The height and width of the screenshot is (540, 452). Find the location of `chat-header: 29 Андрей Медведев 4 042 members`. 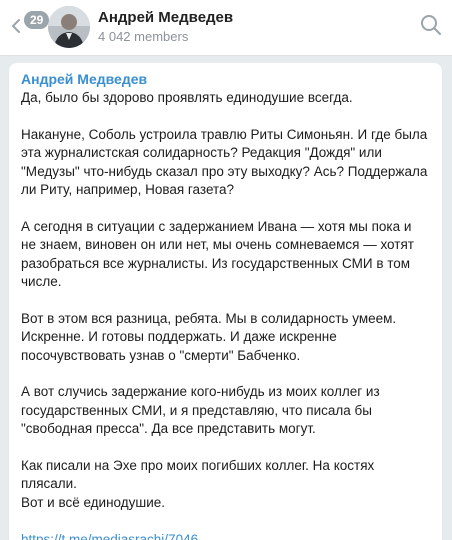

chat-header: 29 Андрей Медведев 4 042 members is located at coordinates (226, 28).